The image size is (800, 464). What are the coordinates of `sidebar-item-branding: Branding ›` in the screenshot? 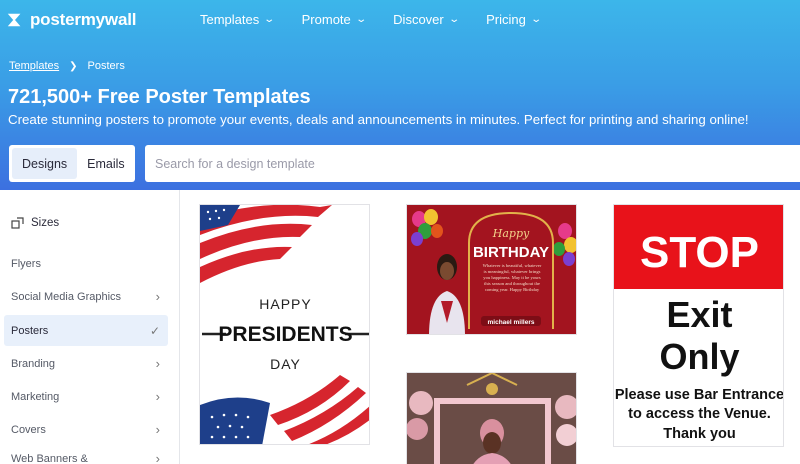 It's located at (86, 363).